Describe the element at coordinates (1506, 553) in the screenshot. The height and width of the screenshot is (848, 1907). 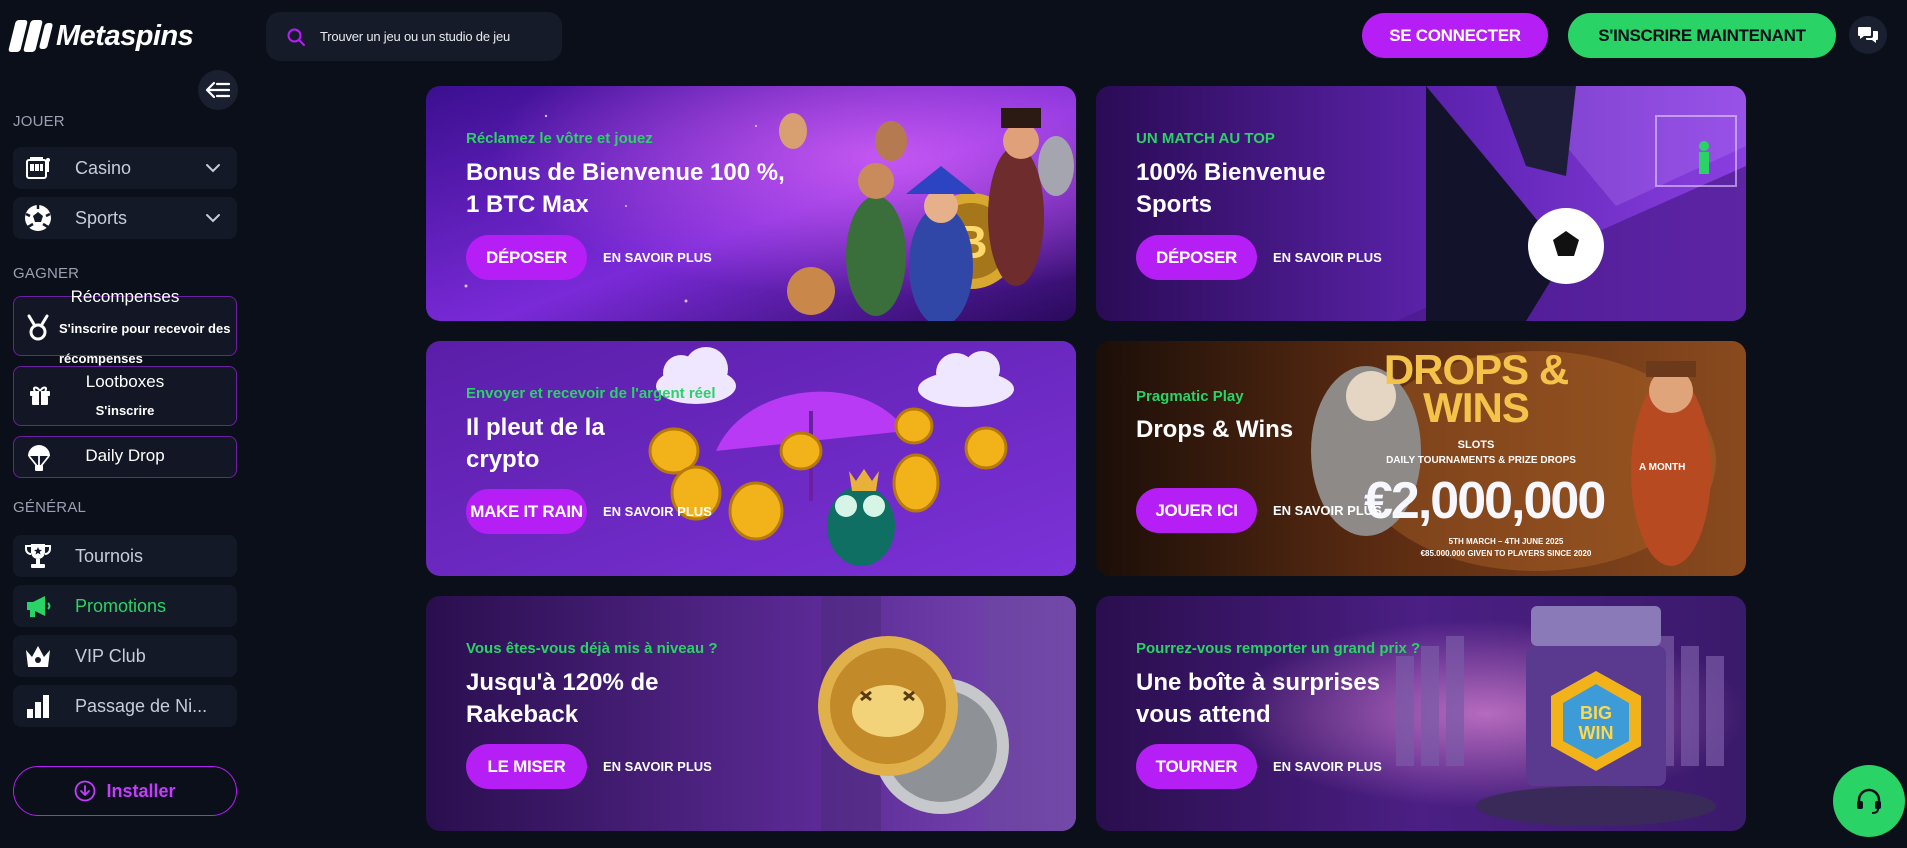
I see `drops-wins-art-total: €85.000.000 GIVEN TO PLAYERS SINCE 2020` at that location.